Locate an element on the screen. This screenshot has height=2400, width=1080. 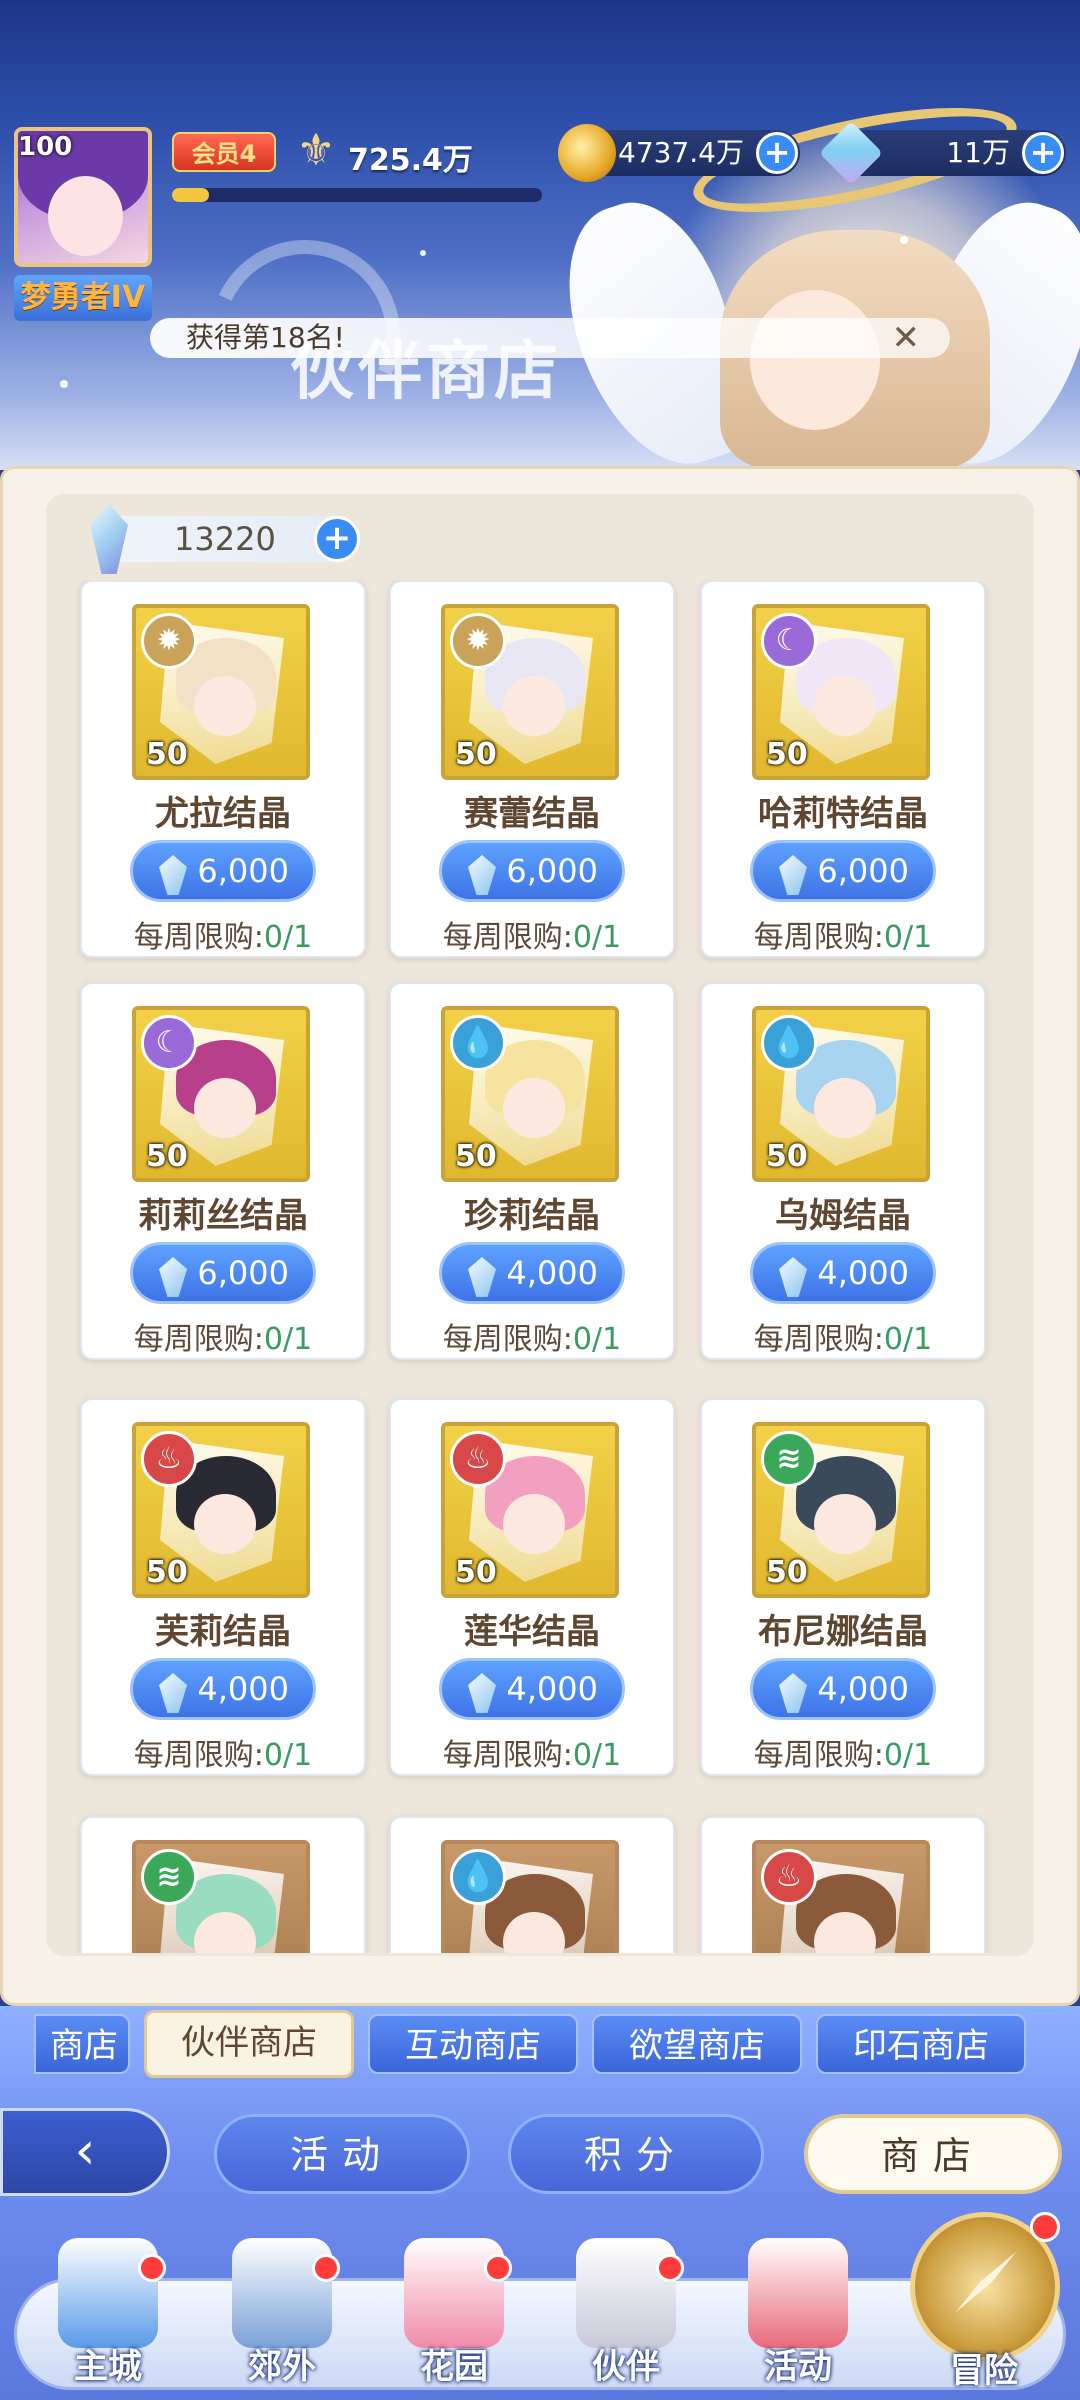
dock-item: 伙伴 is located at coordinates (626, 2309).